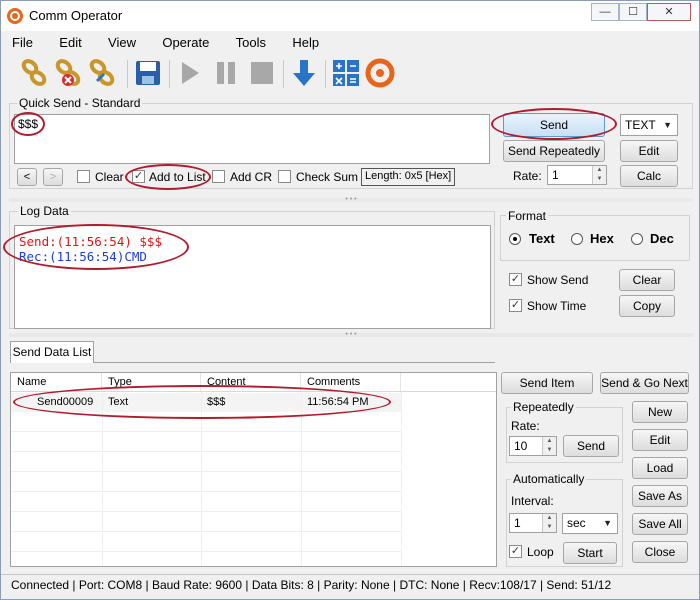  I want to click on format-dec-radio, so click(637, 239).